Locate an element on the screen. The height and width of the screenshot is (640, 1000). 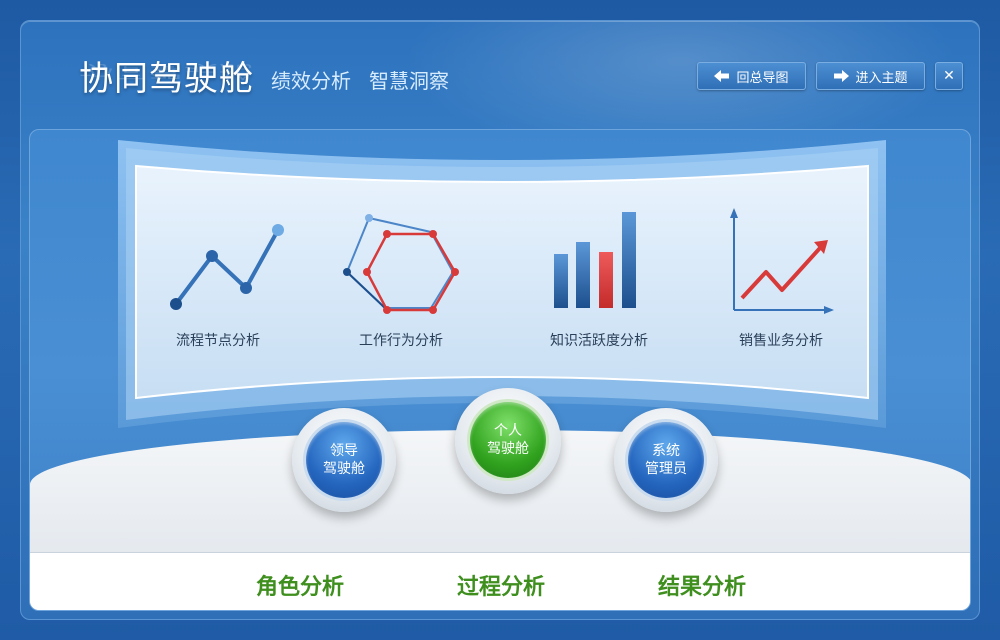
line-chart-icon is located at coordinates (225, 268).